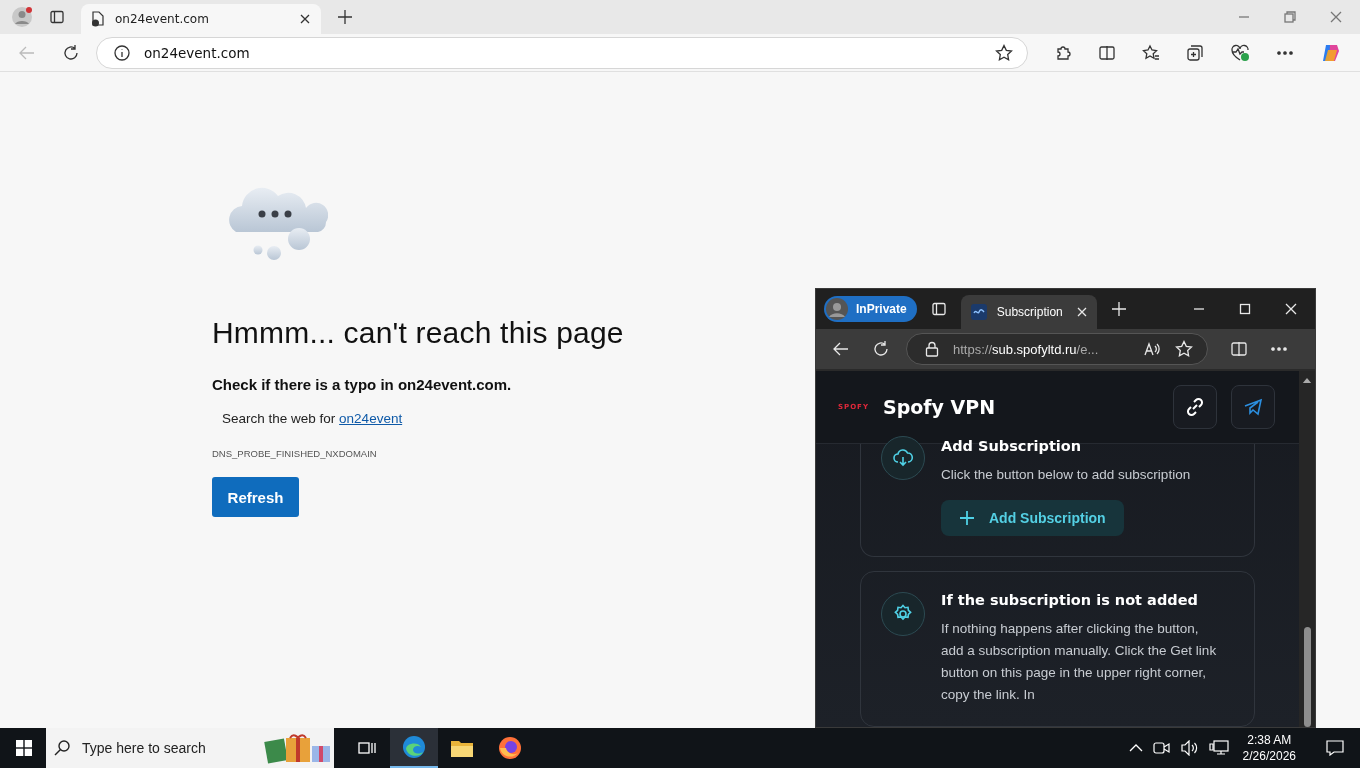 The height and width of the screenshot is (768, 1360). I want to click on maximize-icon, so click(1245, 309).